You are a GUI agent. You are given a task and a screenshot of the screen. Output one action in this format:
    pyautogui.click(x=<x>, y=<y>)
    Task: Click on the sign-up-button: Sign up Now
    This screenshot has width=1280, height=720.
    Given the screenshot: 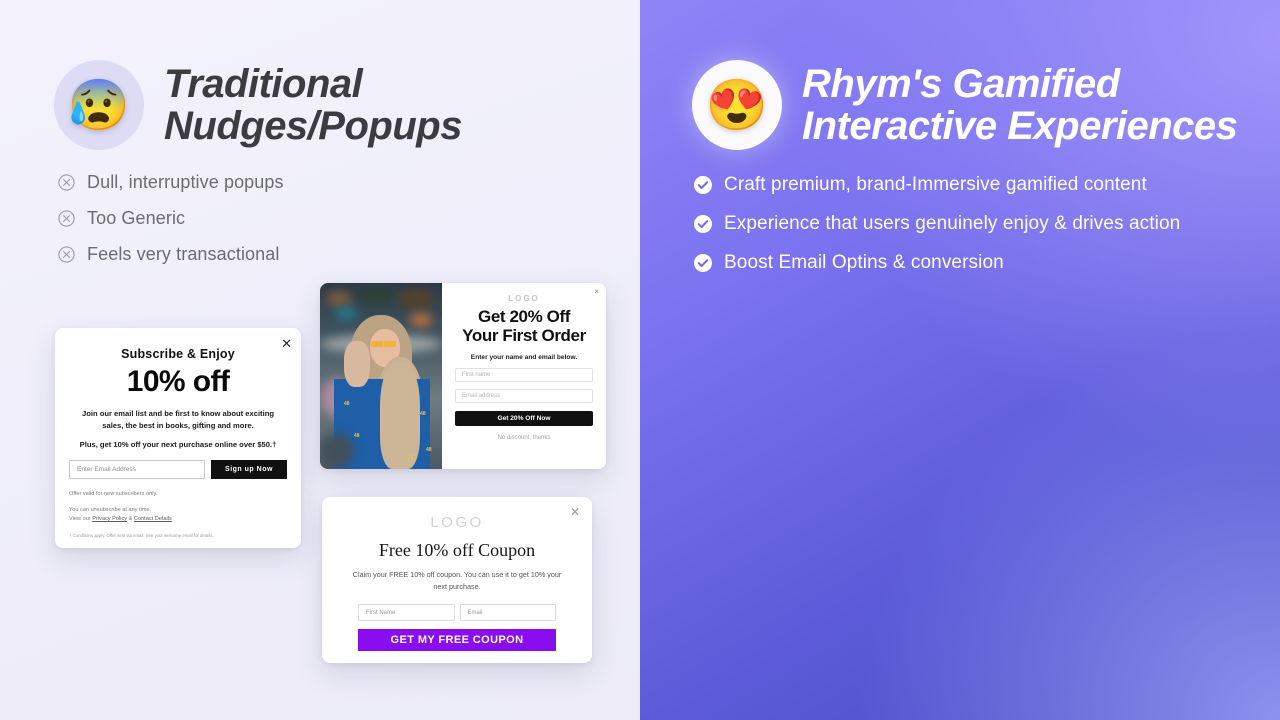 What is the action you would take?
    pyautogui.click(x=249, y=469)
    